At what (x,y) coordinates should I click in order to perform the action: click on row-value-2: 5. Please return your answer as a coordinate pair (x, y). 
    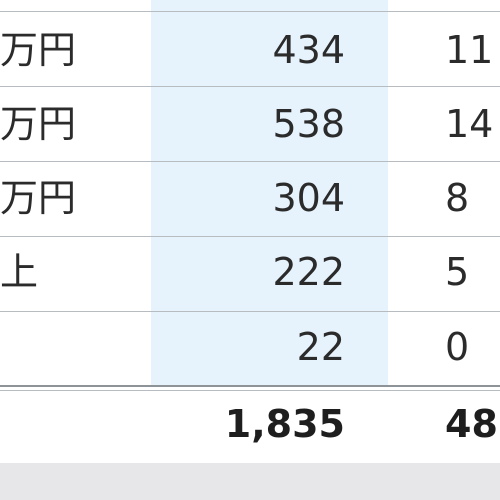
    Looking at the image, I should click on (457, 272).